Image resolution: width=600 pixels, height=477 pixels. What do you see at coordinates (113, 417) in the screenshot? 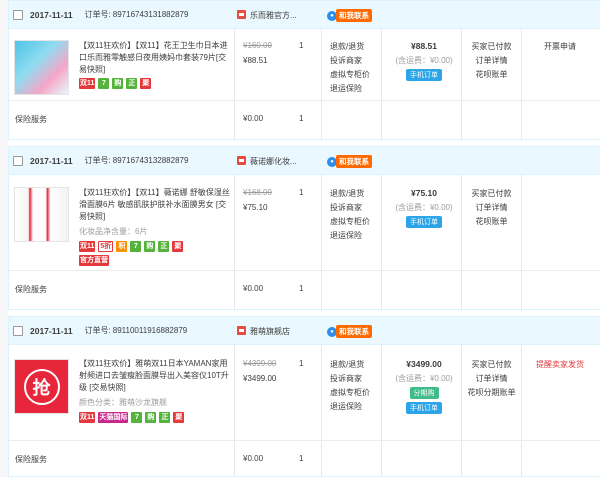
I see `tmall-global-tag: 天猫国际` at bounding box center [113, 417].